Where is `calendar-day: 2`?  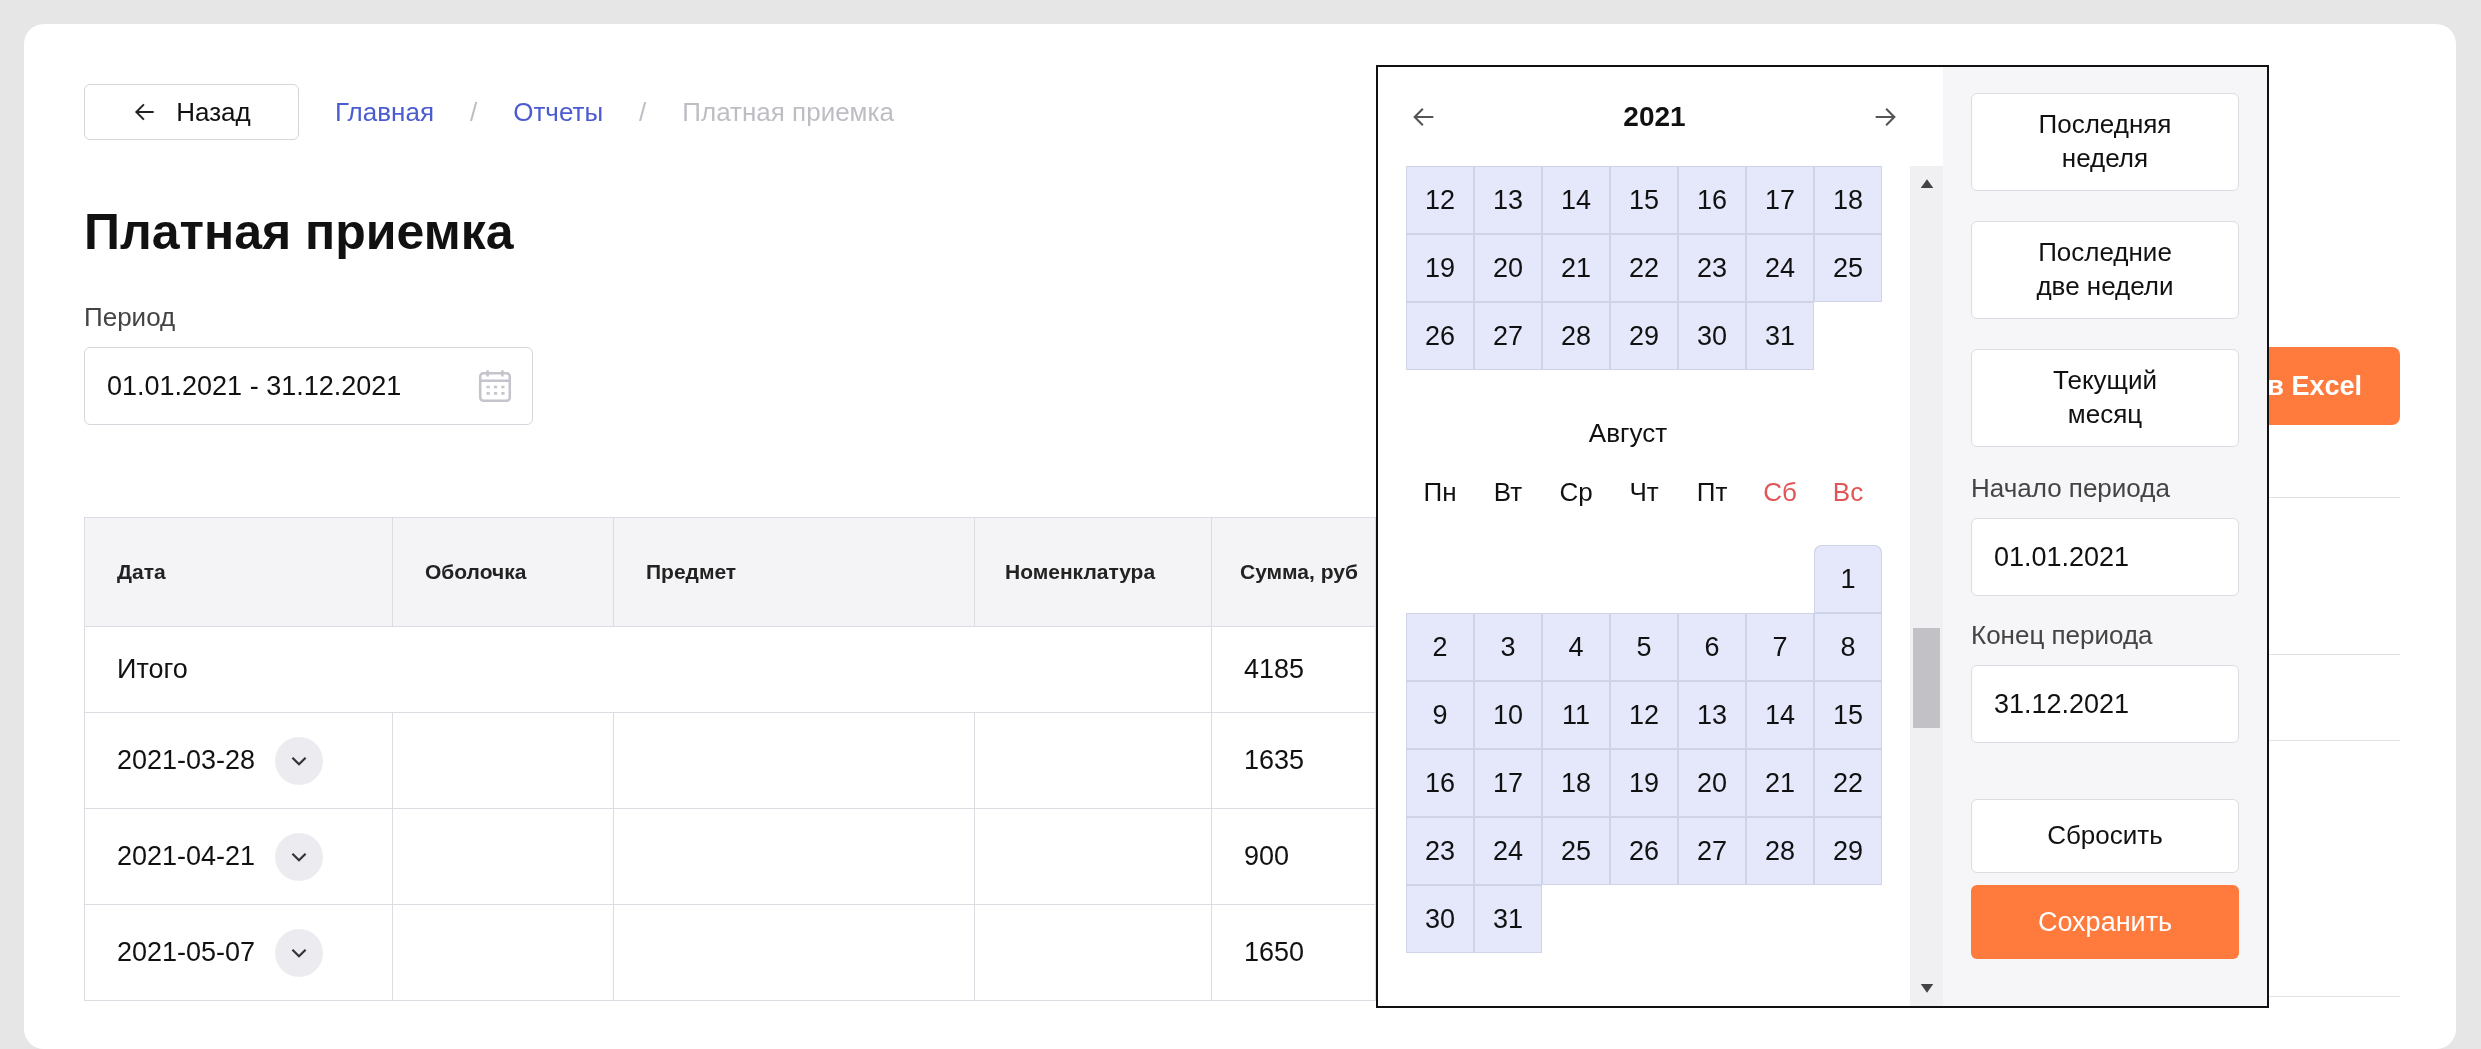 calendar-day: 2 is located at coordinates (1440, 647).